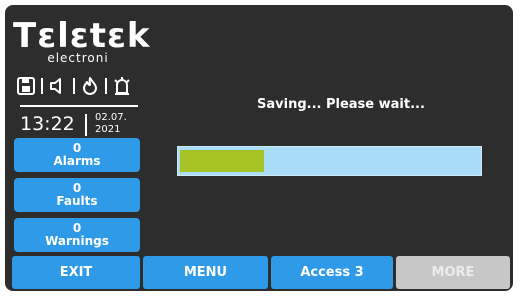  I want to click on alarms-button: 0 Alarms, so click(77, 155).